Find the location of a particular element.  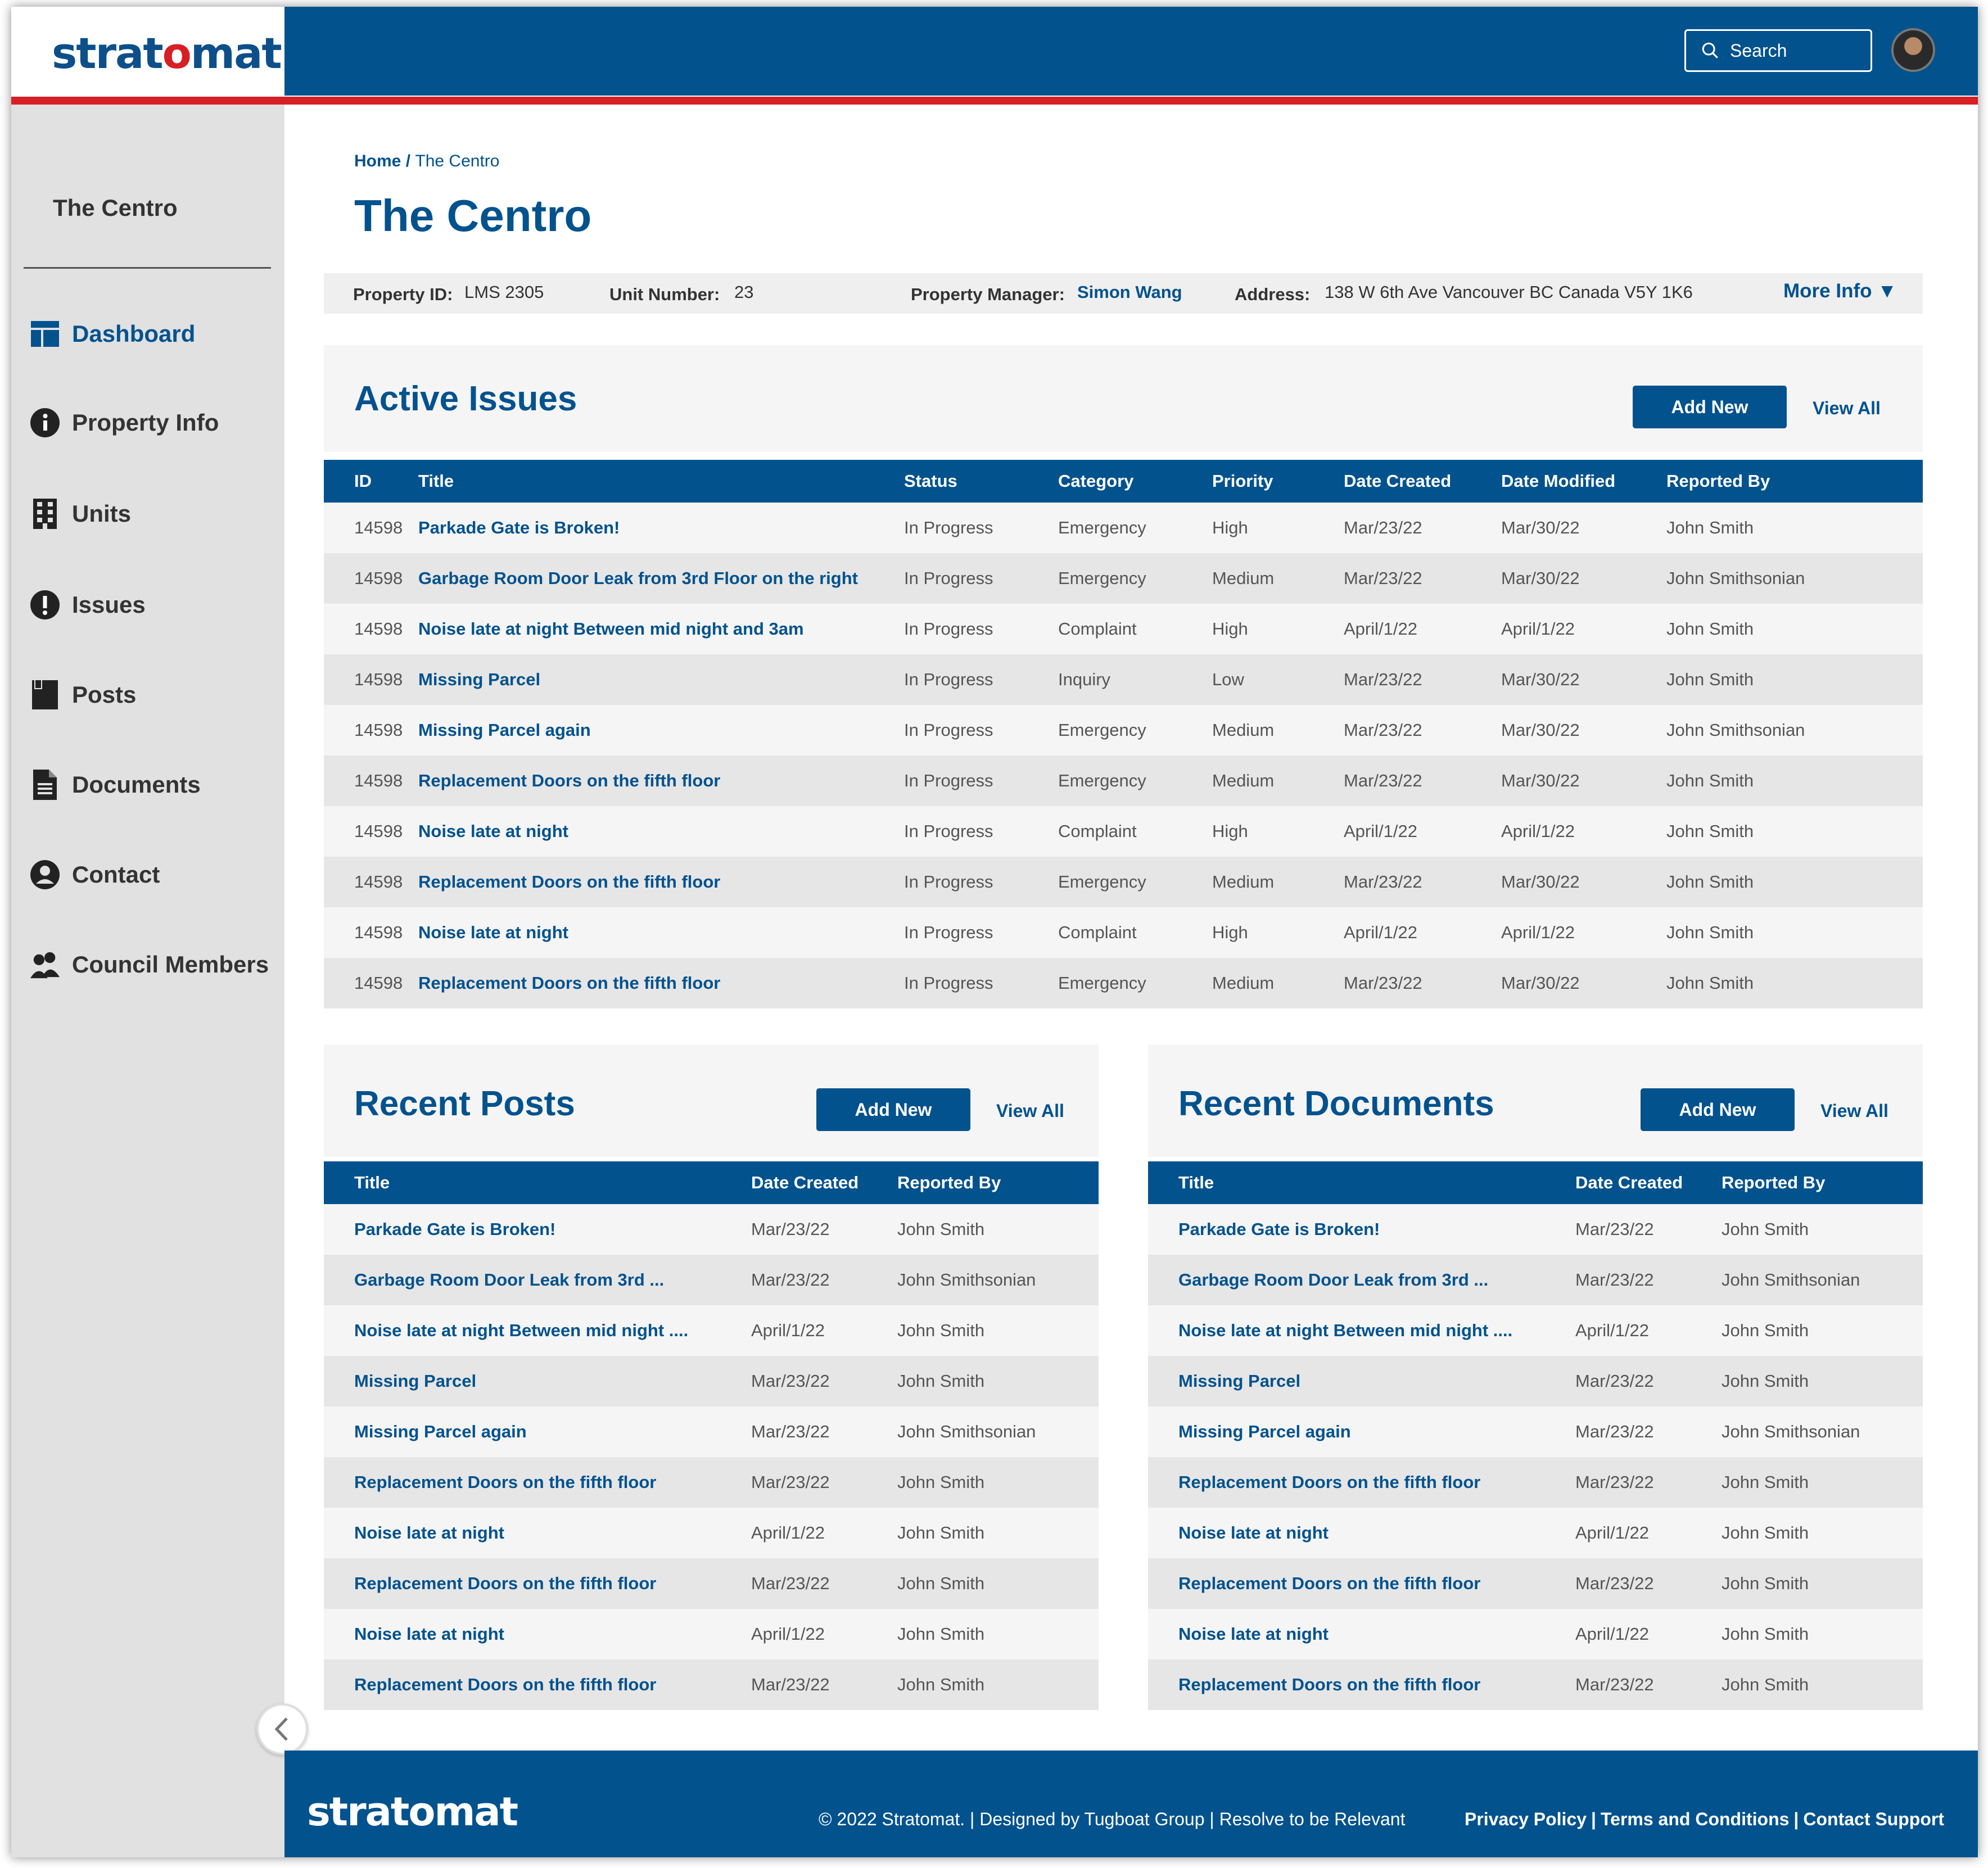

footer-logo: stratomat is located at coordinates (412, 1812).